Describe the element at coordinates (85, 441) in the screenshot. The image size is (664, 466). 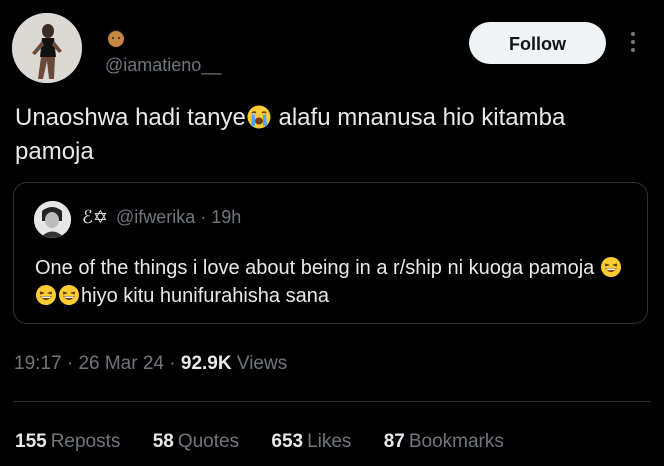
I see `reposts-label: Reposts` at that location.